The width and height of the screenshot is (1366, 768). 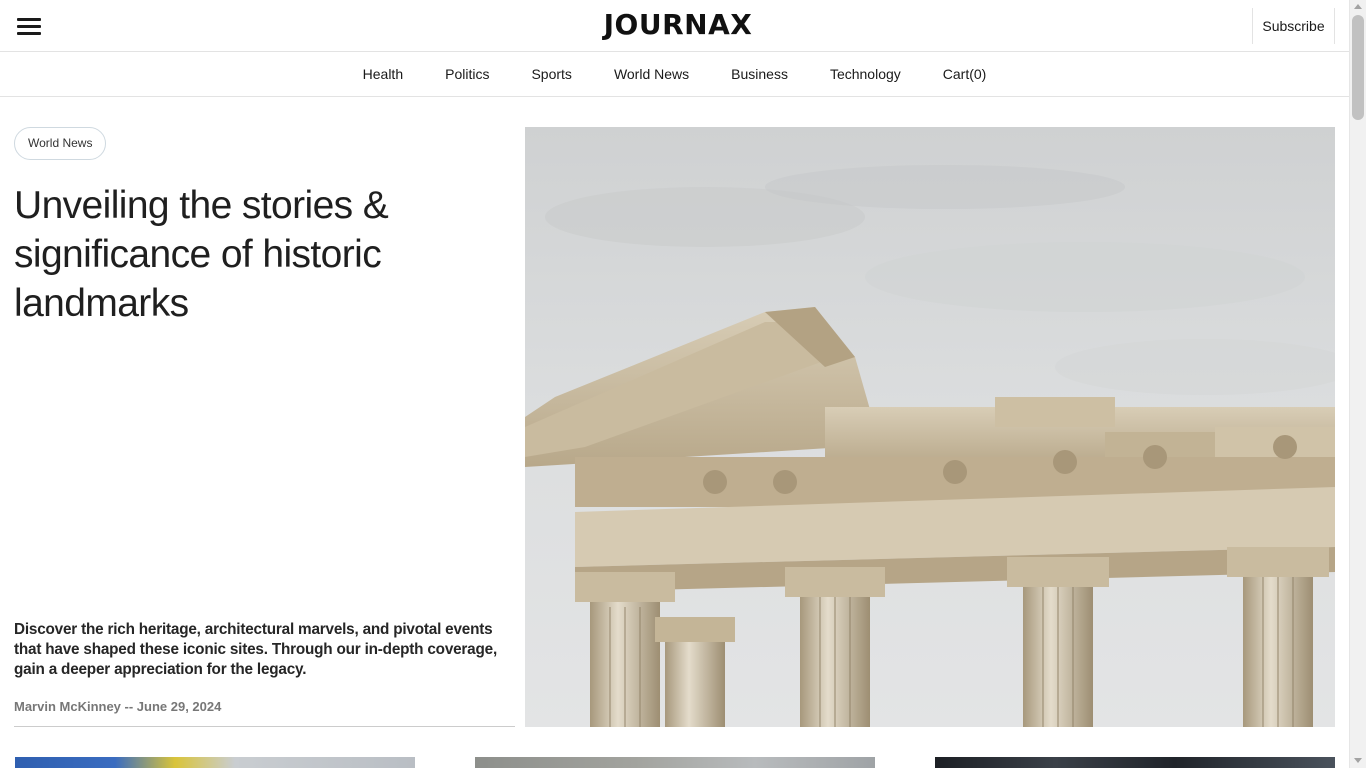 I want to click on hamburger-menu-icon, so click(x=29, y=26).